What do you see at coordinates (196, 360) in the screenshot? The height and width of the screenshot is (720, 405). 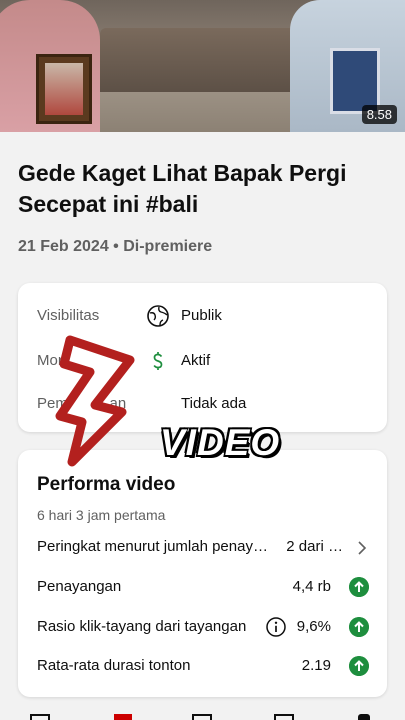 I see `monetization-value: Aktif` at bounding box center [196, 360].